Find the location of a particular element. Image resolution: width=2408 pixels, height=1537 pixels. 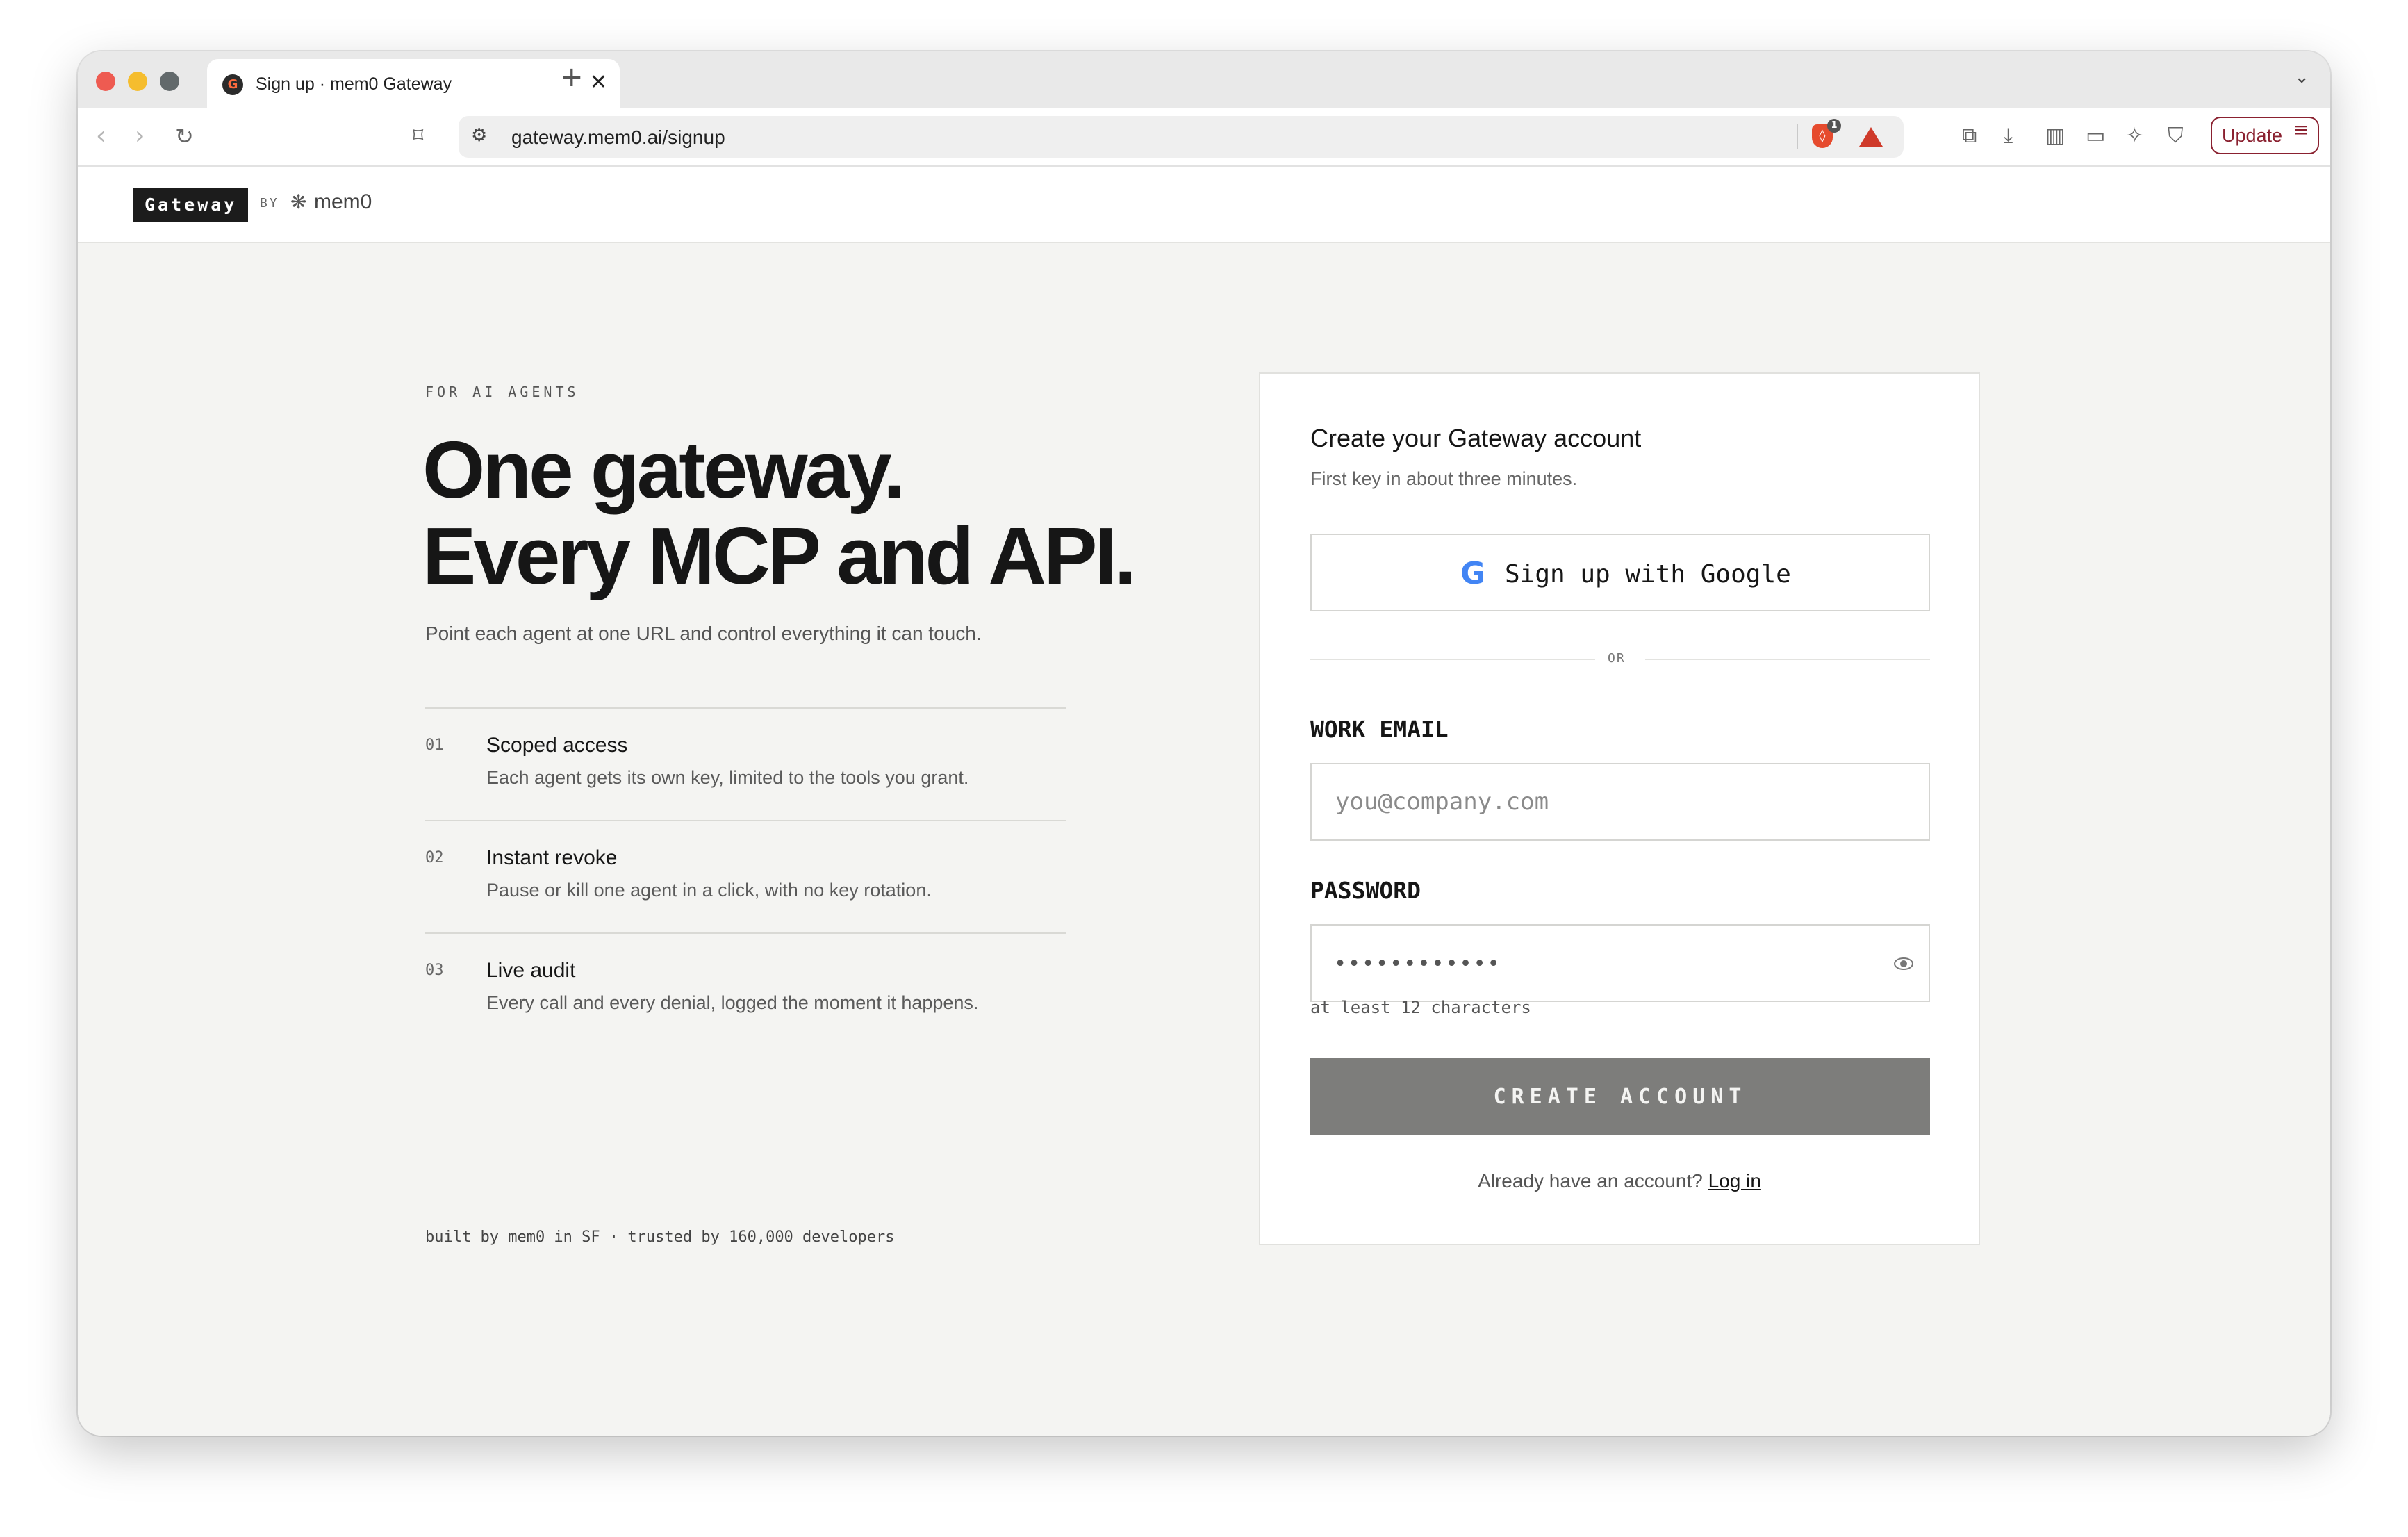

email-label: WORK EMAIL is located at coordinates (1379, 729).